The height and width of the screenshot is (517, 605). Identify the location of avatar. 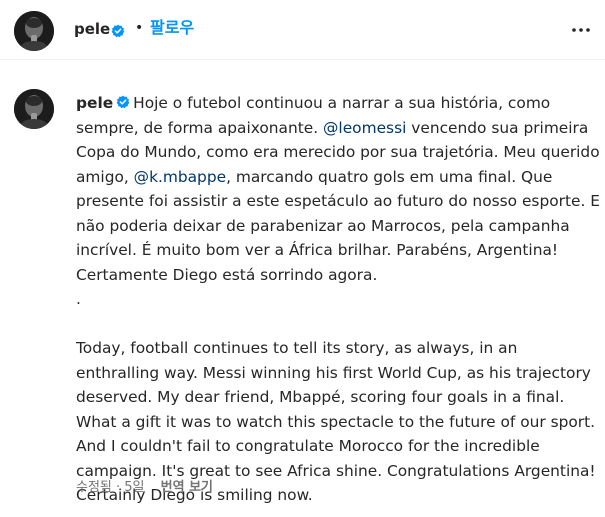
(34, 31).